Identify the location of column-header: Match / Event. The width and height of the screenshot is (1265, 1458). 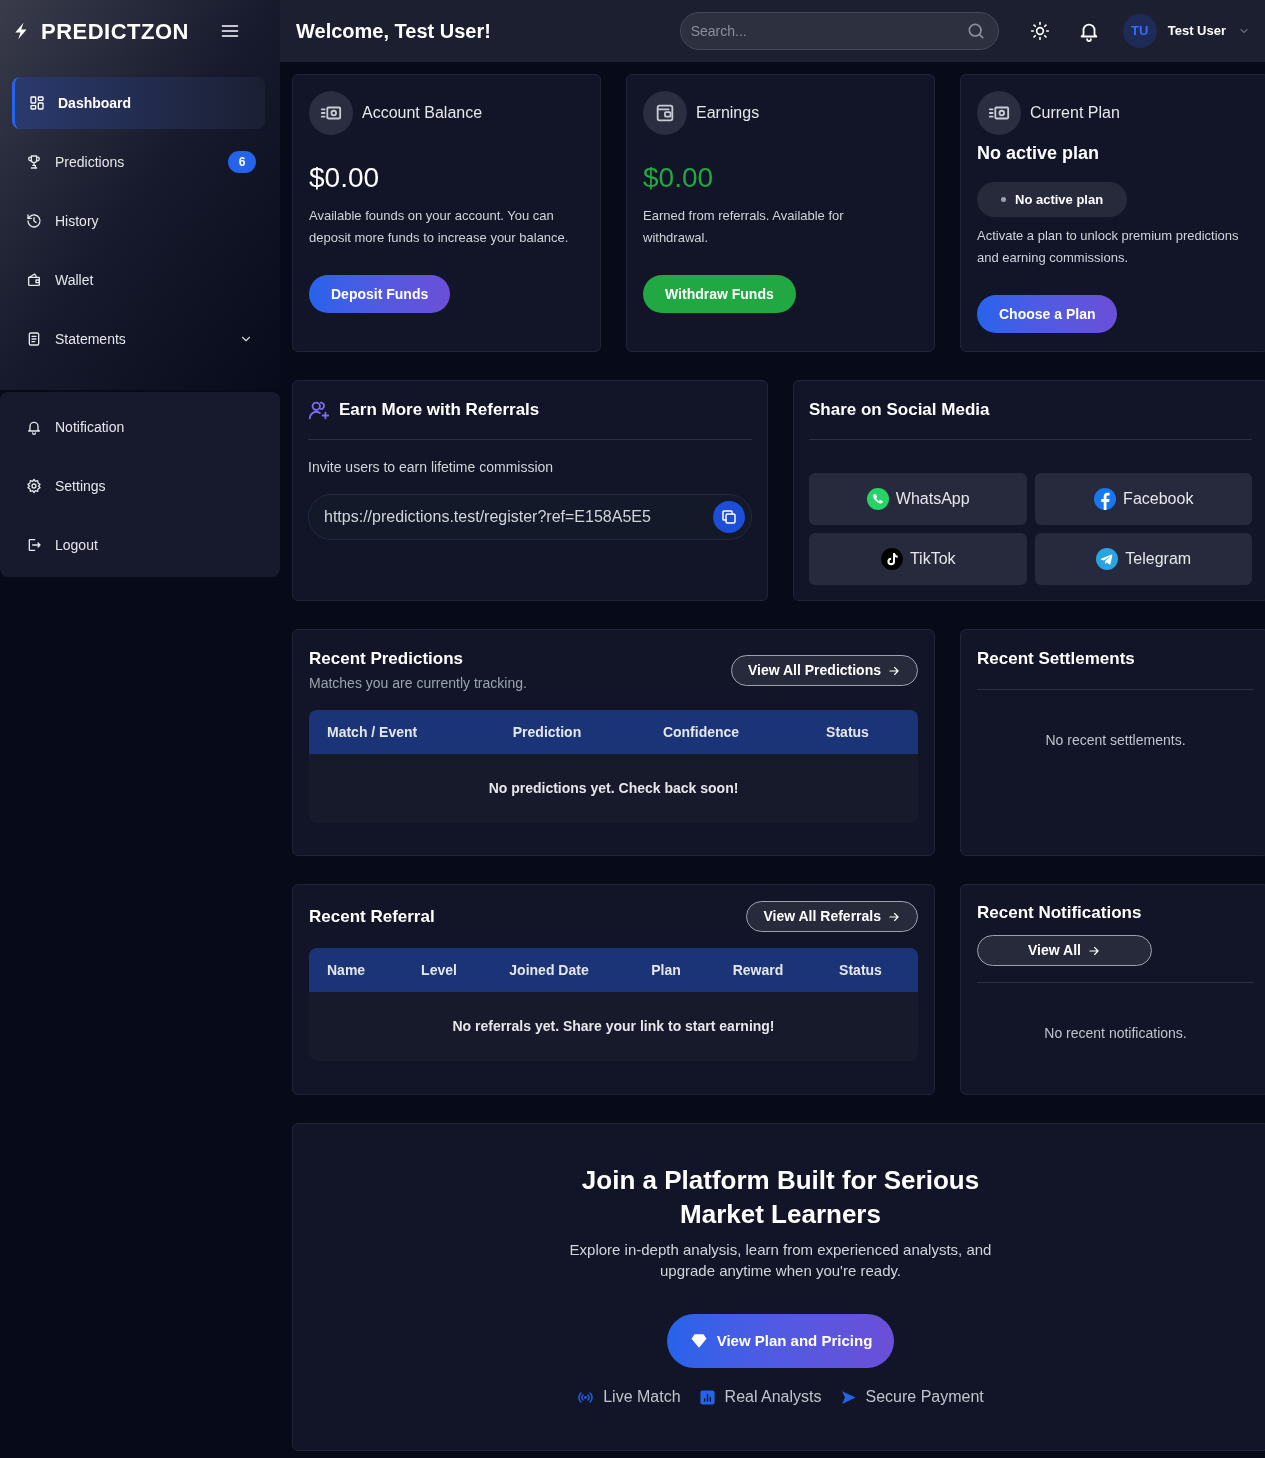
(372, 732).